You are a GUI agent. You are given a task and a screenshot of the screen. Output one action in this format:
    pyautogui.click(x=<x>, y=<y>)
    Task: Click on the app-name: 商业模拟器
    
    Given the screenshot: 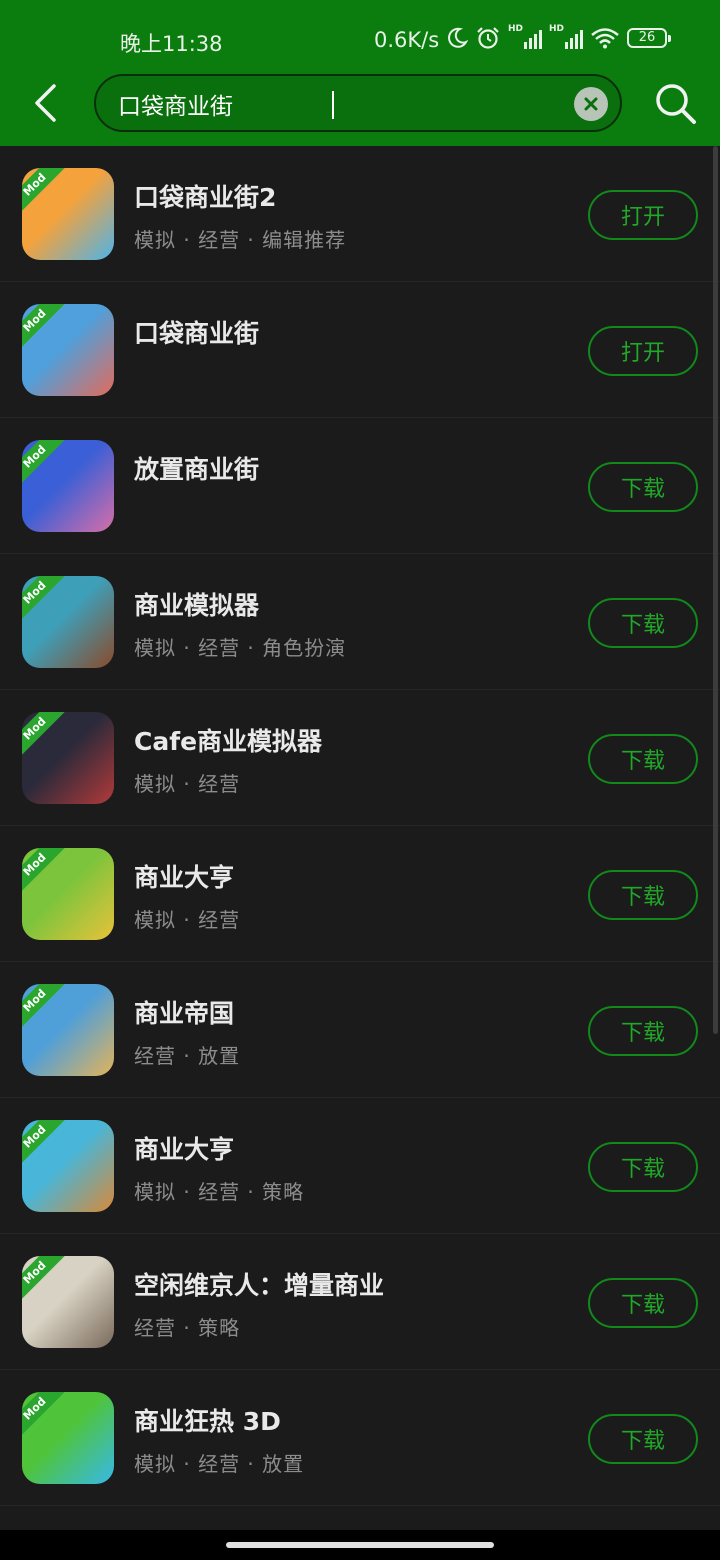 What is the action you would take?
    pyautogui.click(x=196, y=604)
    